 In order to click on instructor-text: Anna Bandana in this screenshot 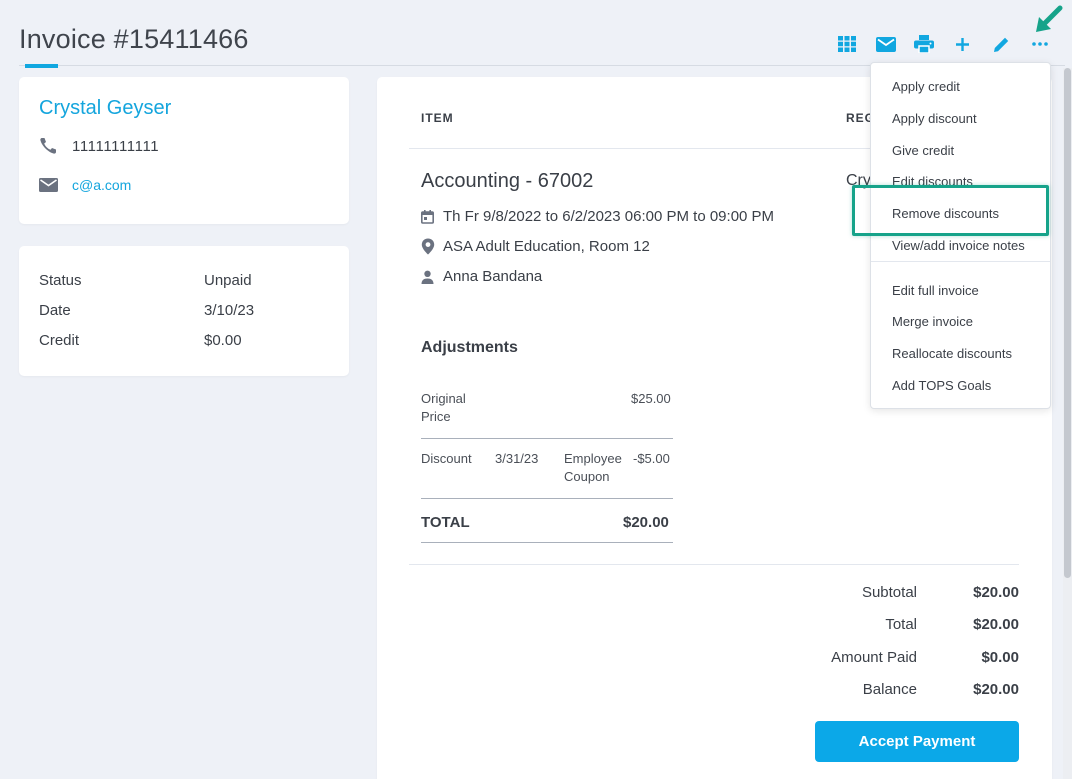, I will do `click(493, 276)`.